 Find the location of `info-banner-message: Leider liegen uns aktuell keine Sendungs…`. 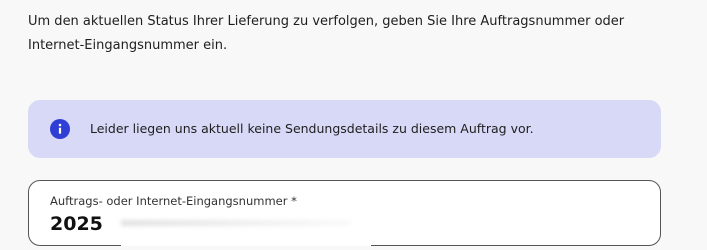

info-banner-message: Leider liegen uns aktuell keine Sendungs… is located at coordinates (312, 128).